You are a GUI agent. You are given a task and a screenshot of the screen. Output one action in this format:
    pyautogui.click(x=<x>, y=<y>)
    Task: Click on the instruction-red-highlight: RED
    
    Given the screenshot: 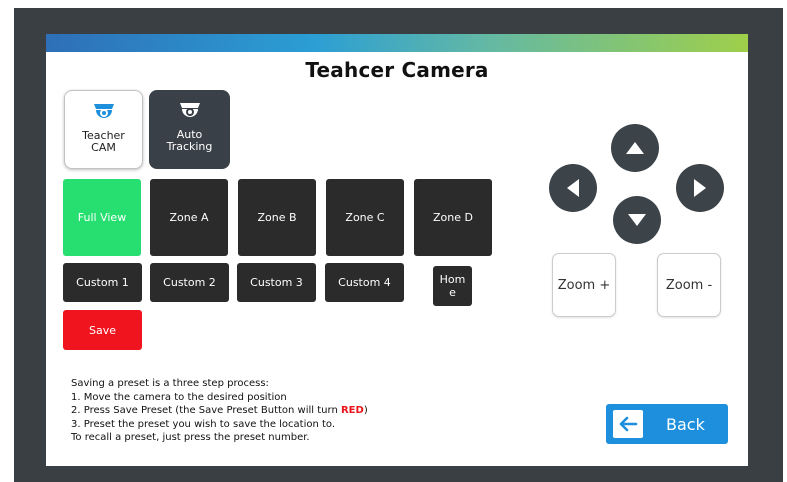 What is the action you would take?
    pyautogui.click(x=352, y=410)
    